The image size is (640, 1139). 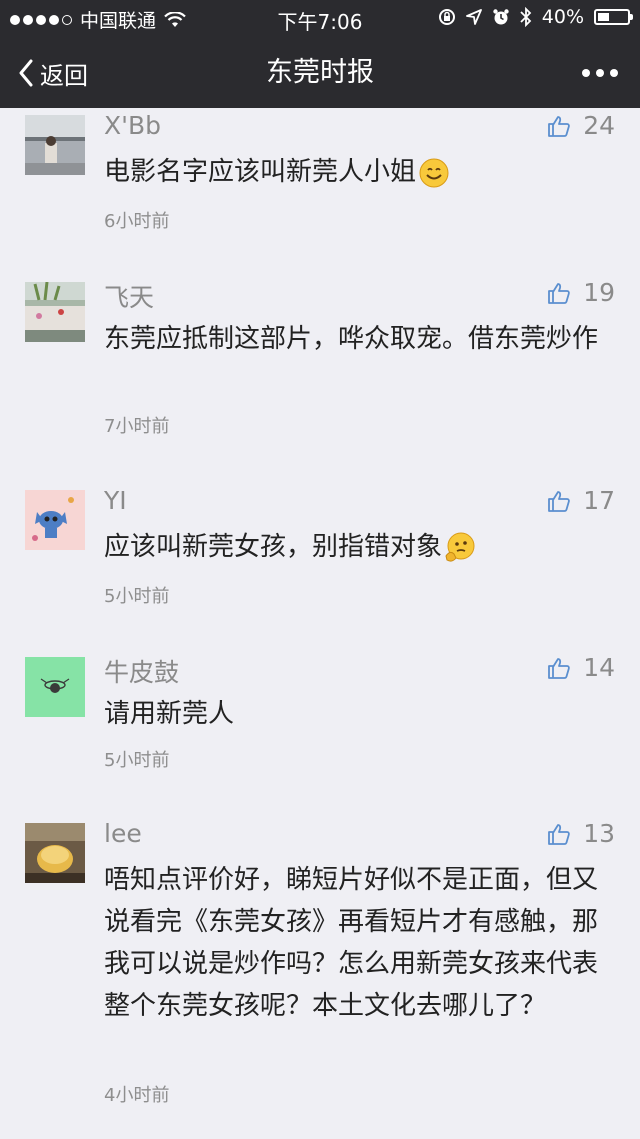 What do you see at coordinates (526, 17) in the screenshot?
I see `bluetooth-icon` at bounding box center [526, 17].